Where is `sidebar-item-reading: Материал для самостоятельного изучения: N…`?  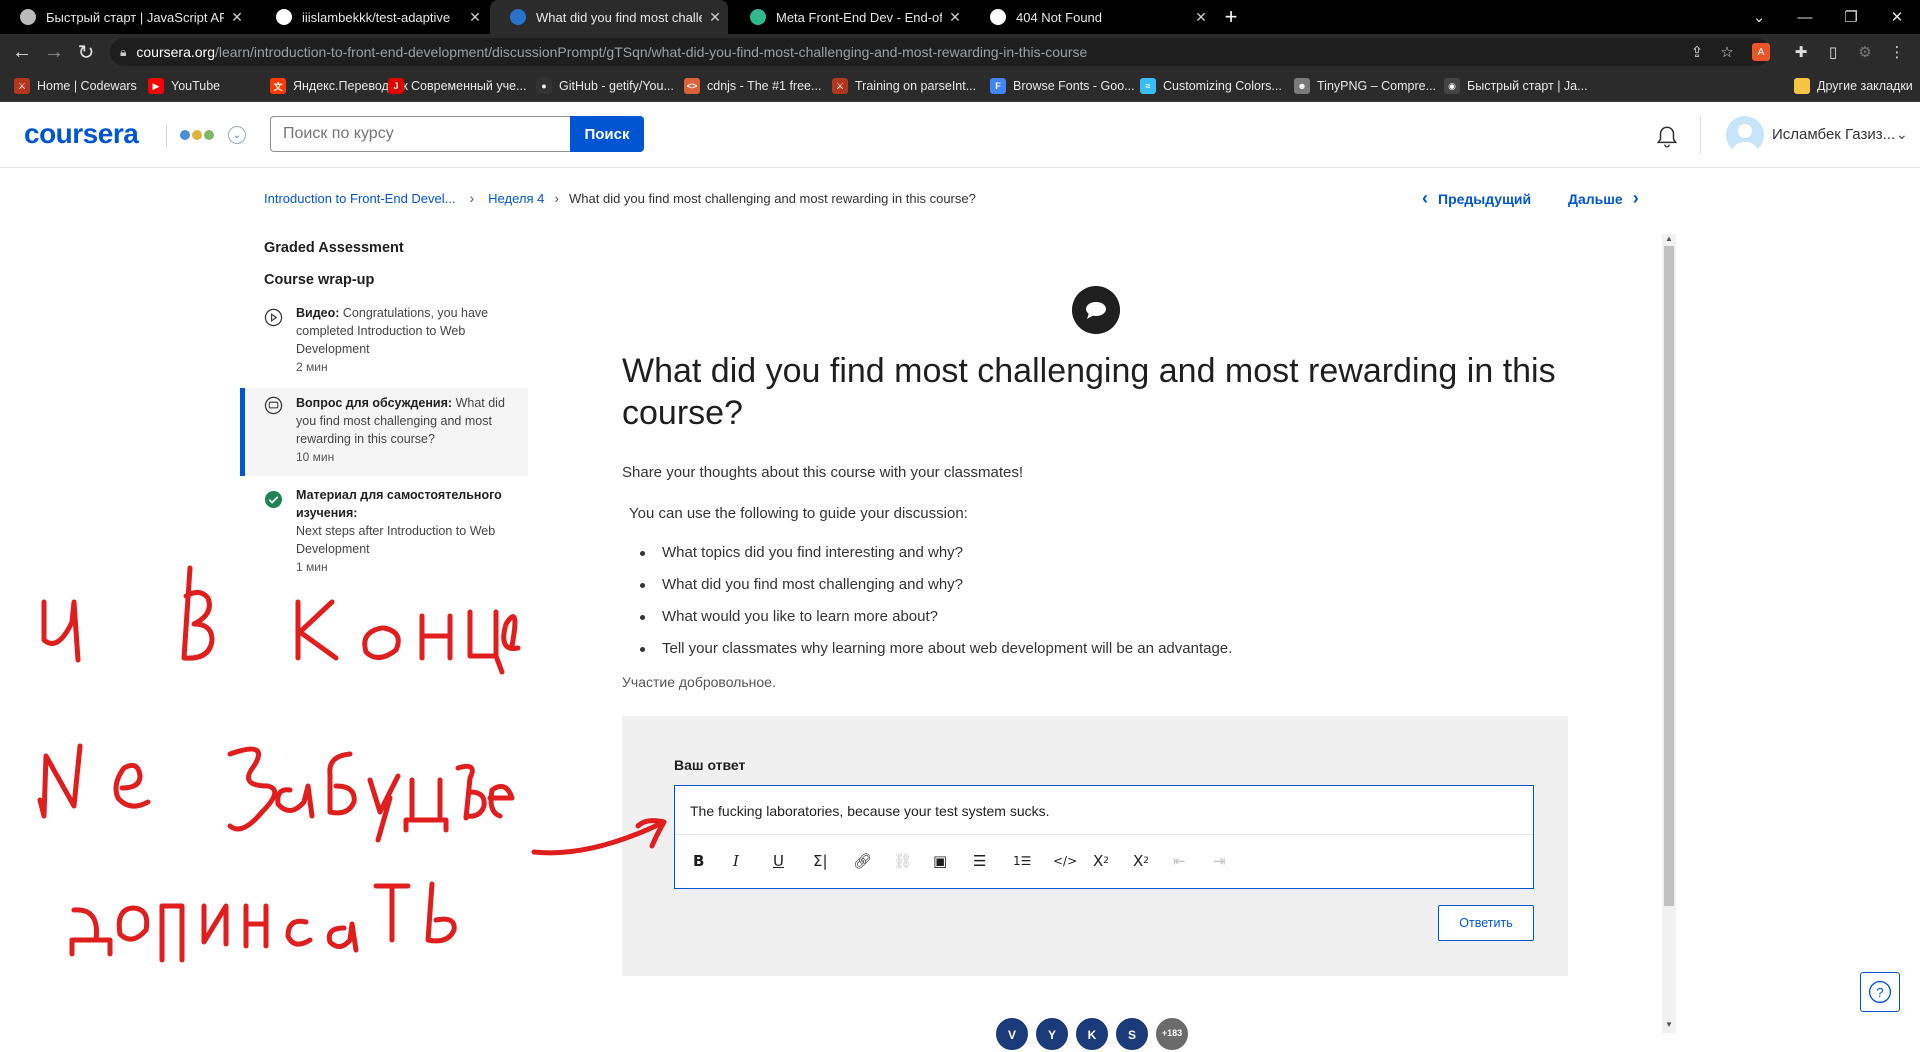 sidebar-item-reading: Материал для самостоятельного изучения: N… is located at coordinates (384, 530).